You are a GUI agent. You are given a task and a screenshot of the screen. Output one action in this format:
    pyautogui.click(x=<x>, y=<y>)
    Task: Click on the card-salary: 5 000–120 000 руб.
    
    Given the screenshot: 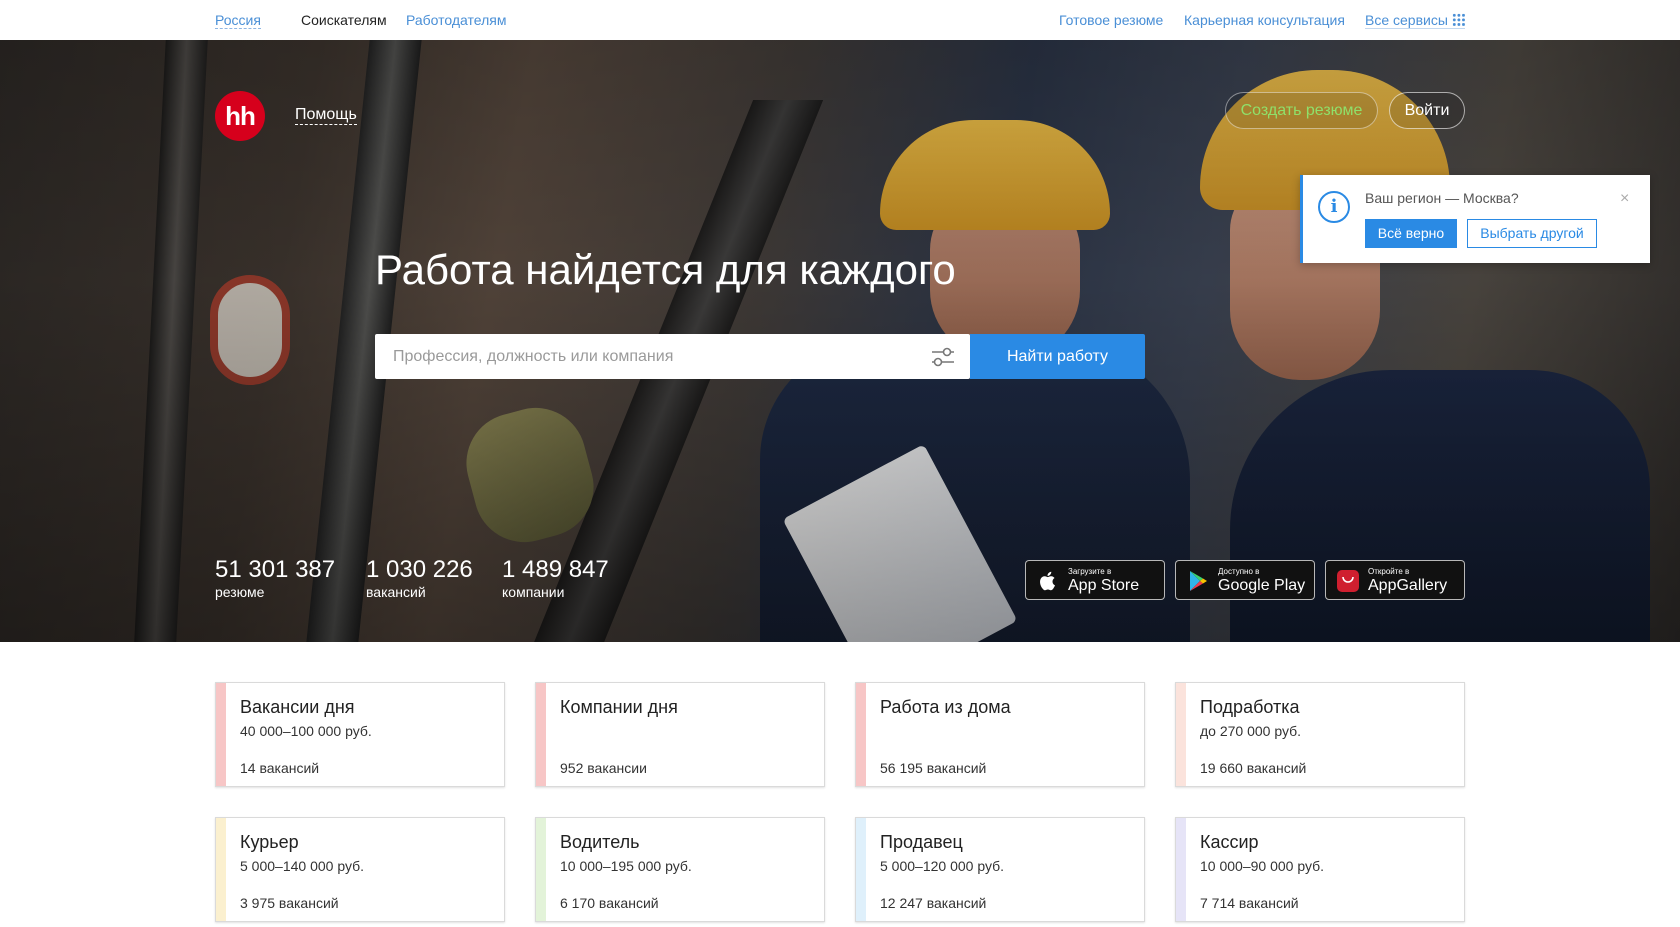 What is the action you would take?
    pyautogui.click(x=942, y=866)
    